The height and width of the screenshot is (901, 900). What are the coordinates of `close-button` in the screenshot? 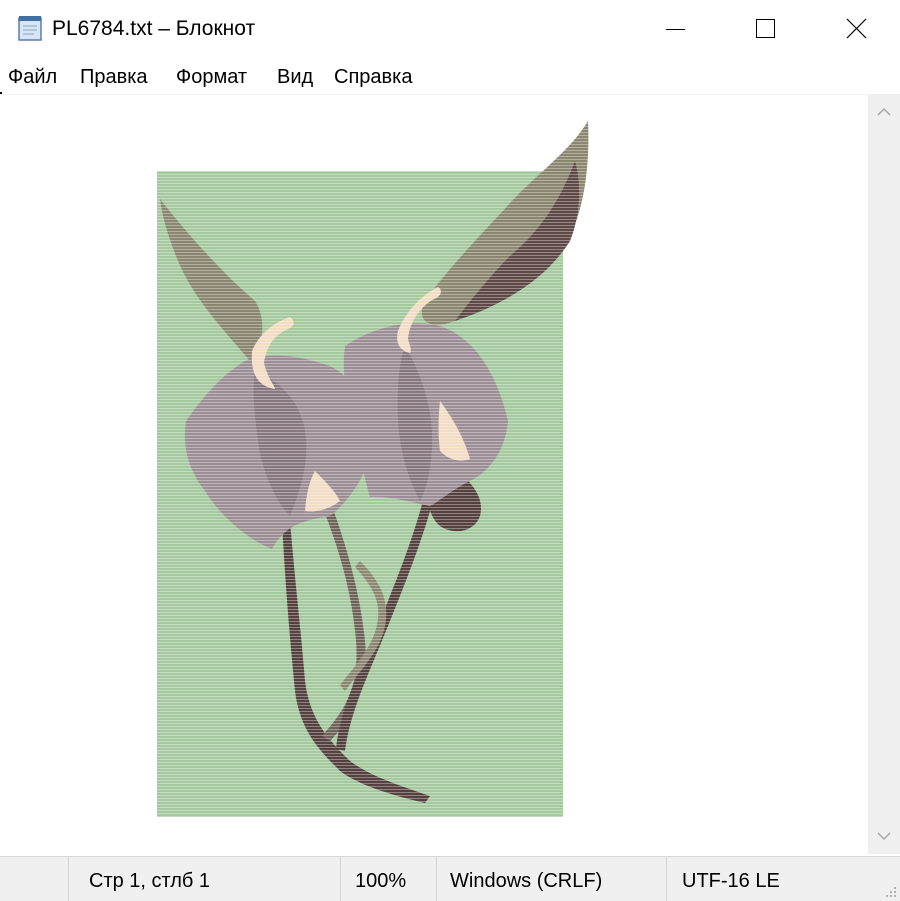 It's located at (855, 29).